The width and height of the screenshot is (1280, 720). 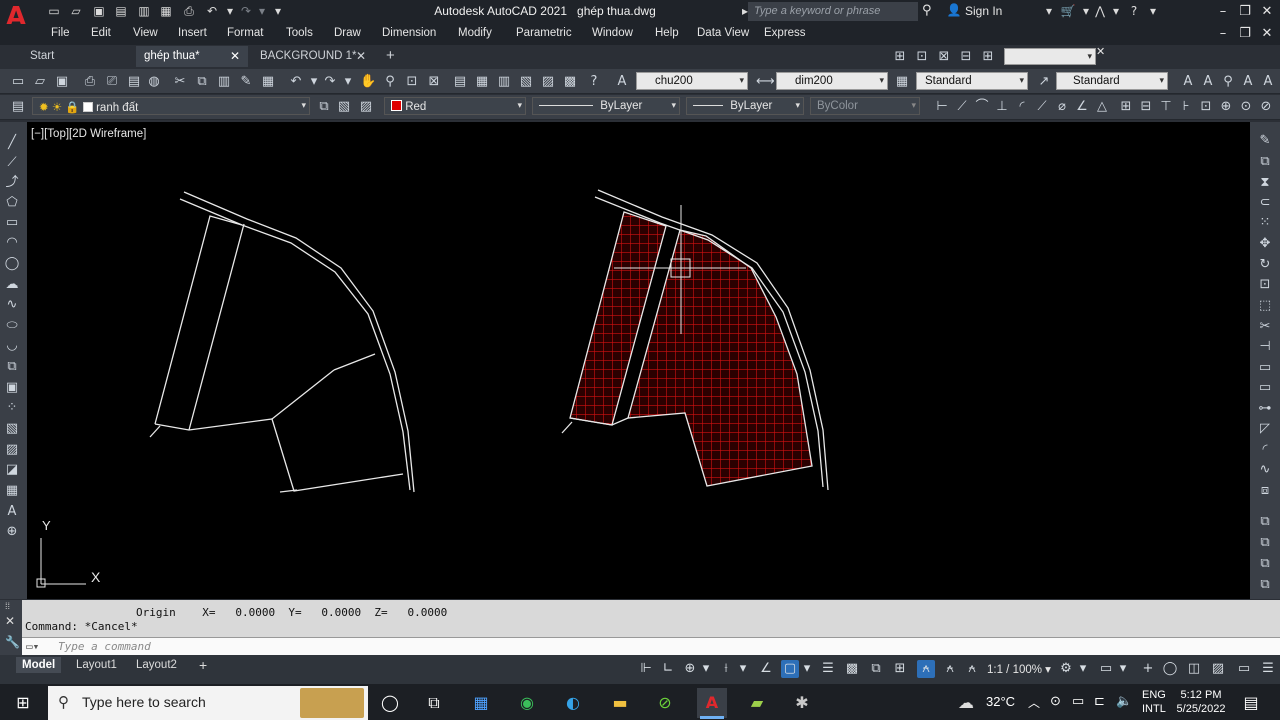 What do you see at coordinates (828, 669) in the screenshot?
I see `lineweight-icon: ☰` at bounding box center [828, 669].